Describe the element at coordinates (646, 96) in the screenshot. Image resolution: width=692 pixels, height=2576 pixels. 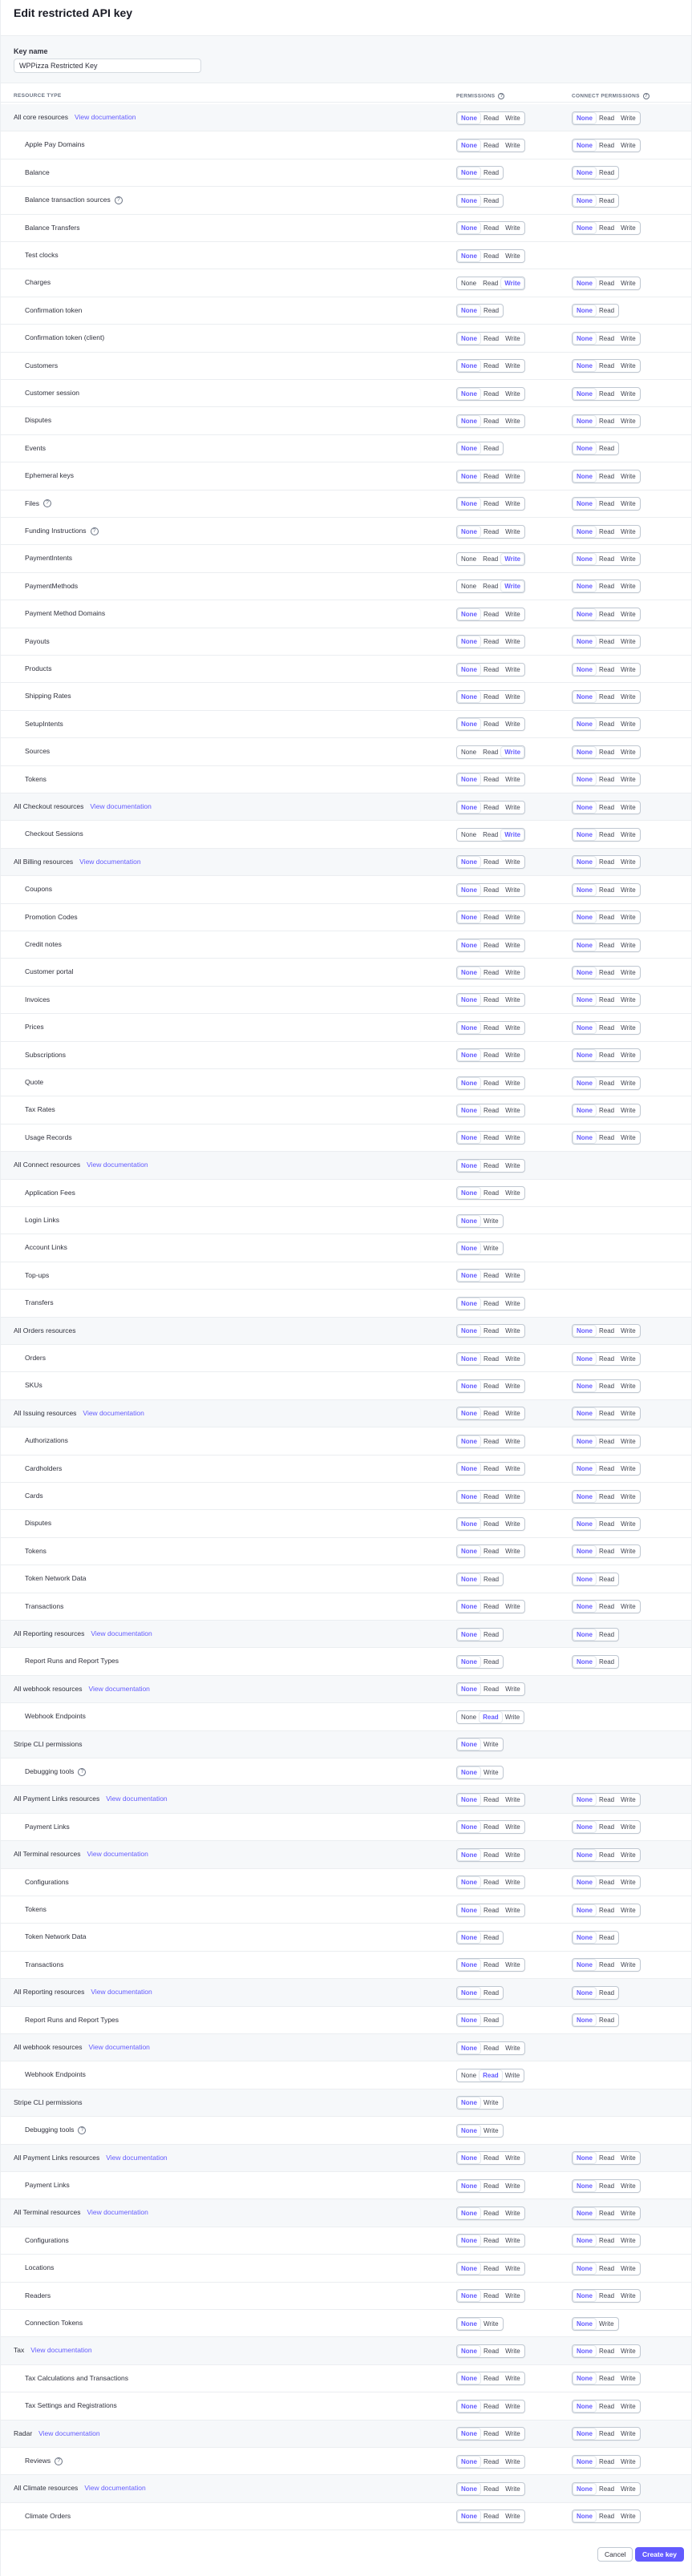
I see `info-icon: ?` at that location.